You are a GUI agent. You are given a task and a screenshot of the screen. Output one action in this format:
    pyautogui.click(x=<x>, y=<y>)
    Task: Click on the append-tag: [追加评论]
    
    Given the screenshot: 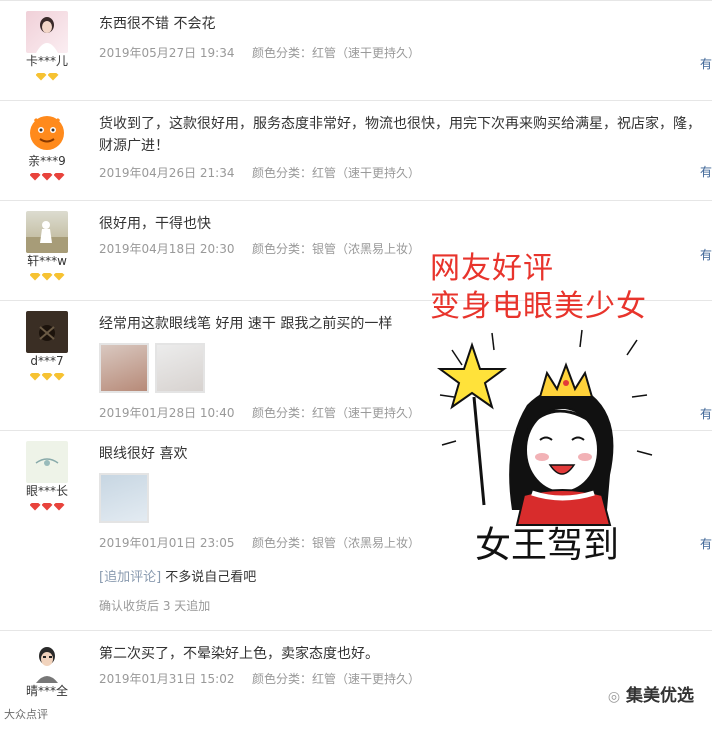 What is the action you would take?
    pyautogui.click(x=130, y=577)
    